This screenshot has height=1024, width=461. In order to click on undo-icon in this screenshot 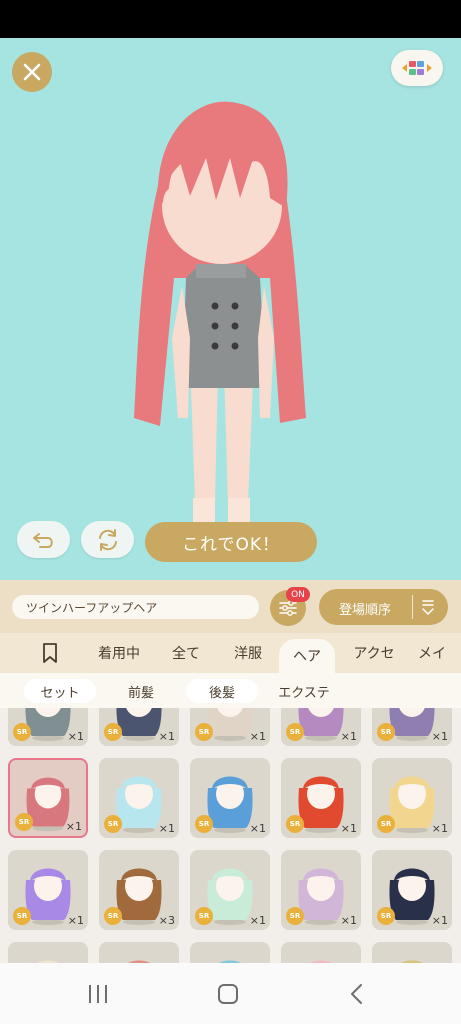, I will do `click(42, 540)`.